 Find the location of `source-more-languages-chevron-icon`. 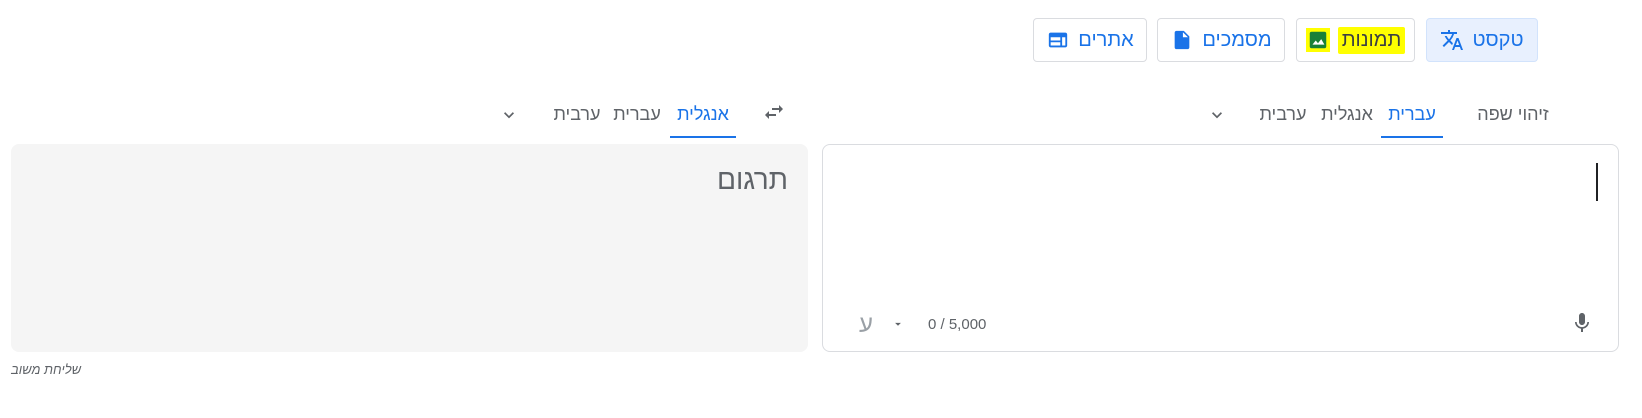

source-more-languages-chevron-icon is located at coordinates (1217, 115).